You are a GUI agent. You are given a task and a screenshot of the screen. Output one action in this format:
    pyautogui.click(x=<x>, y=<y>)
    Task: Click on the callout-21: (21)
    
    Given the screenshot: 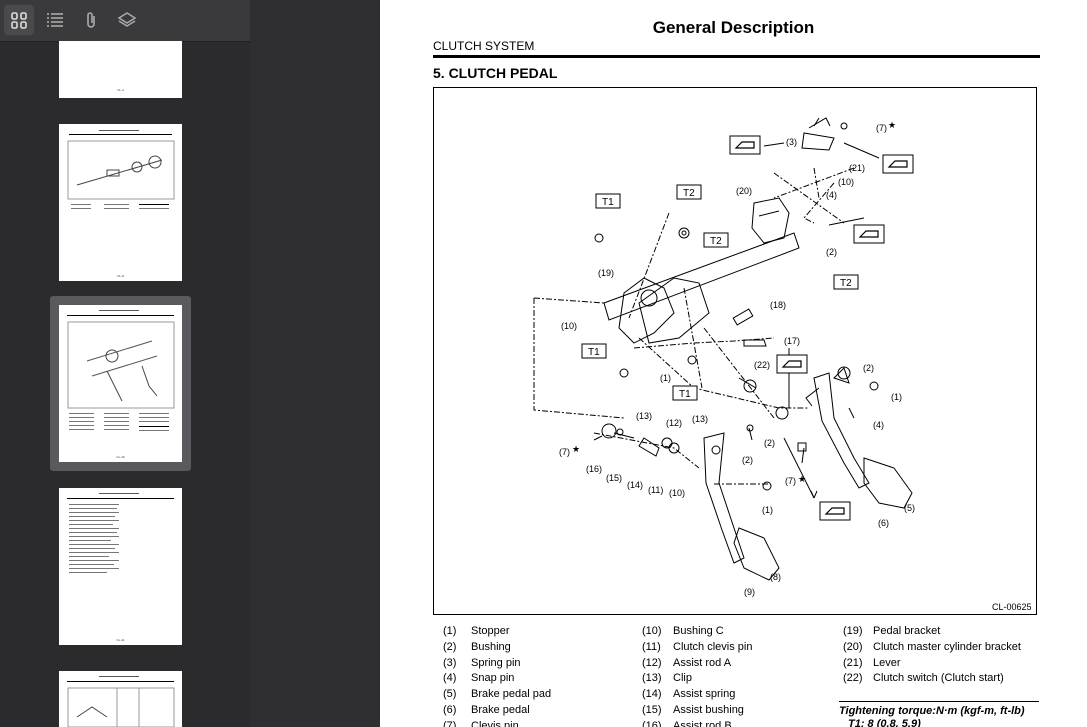 What is the action you would take?
    pyautogui.click(x=857, y=168)
    